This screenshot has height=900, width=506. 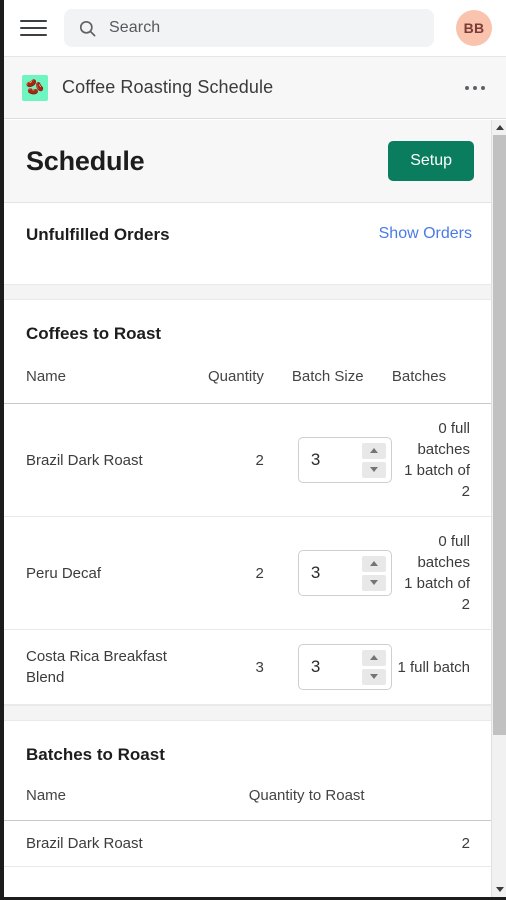 I want to click on triangle-up-icon, so click(x=499, y=127).